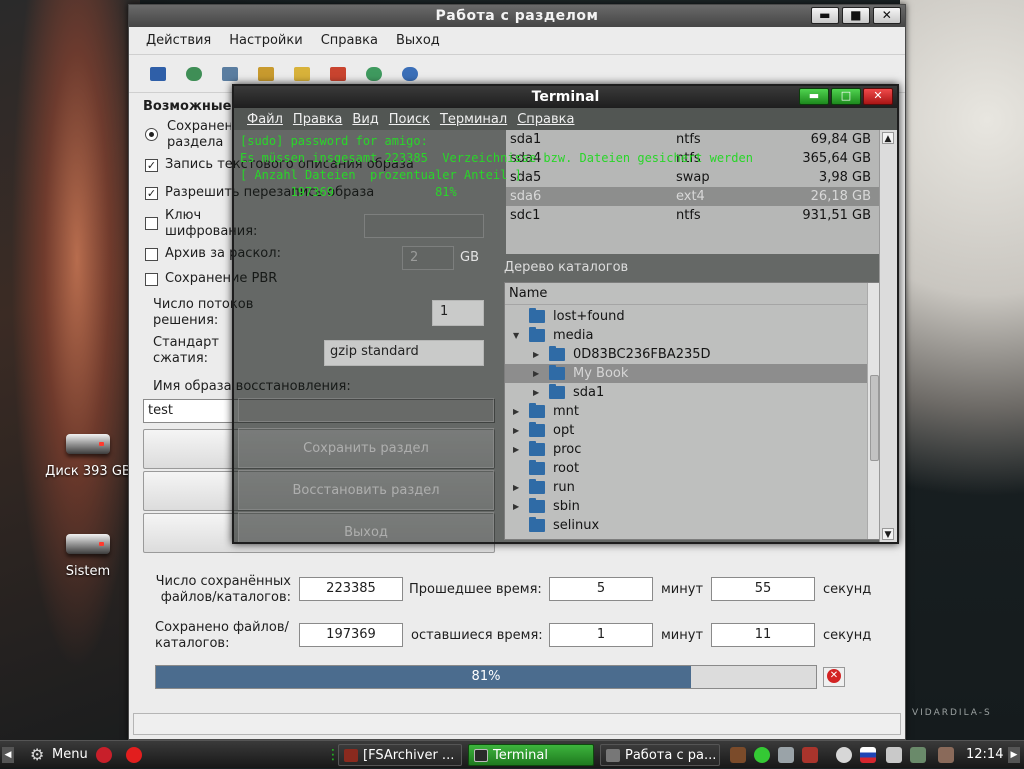 This screenshot has height=769, width=1024. I want to click on tree-scroll-thumb, so click(874, 418).